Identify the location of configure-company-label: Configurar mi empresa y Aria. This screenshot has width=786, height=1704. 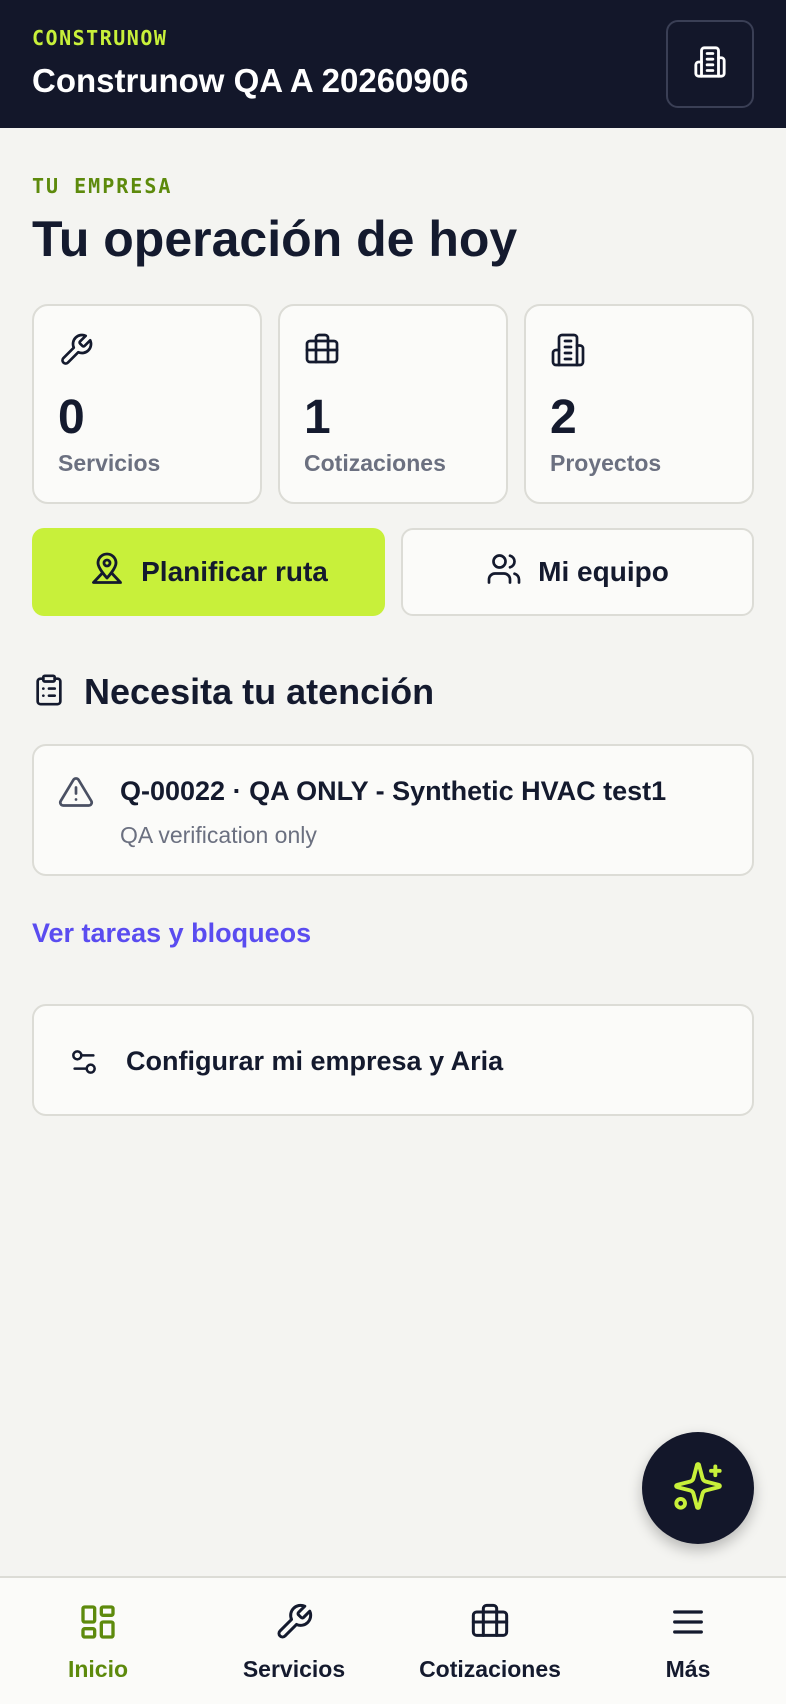
(315, 1061).